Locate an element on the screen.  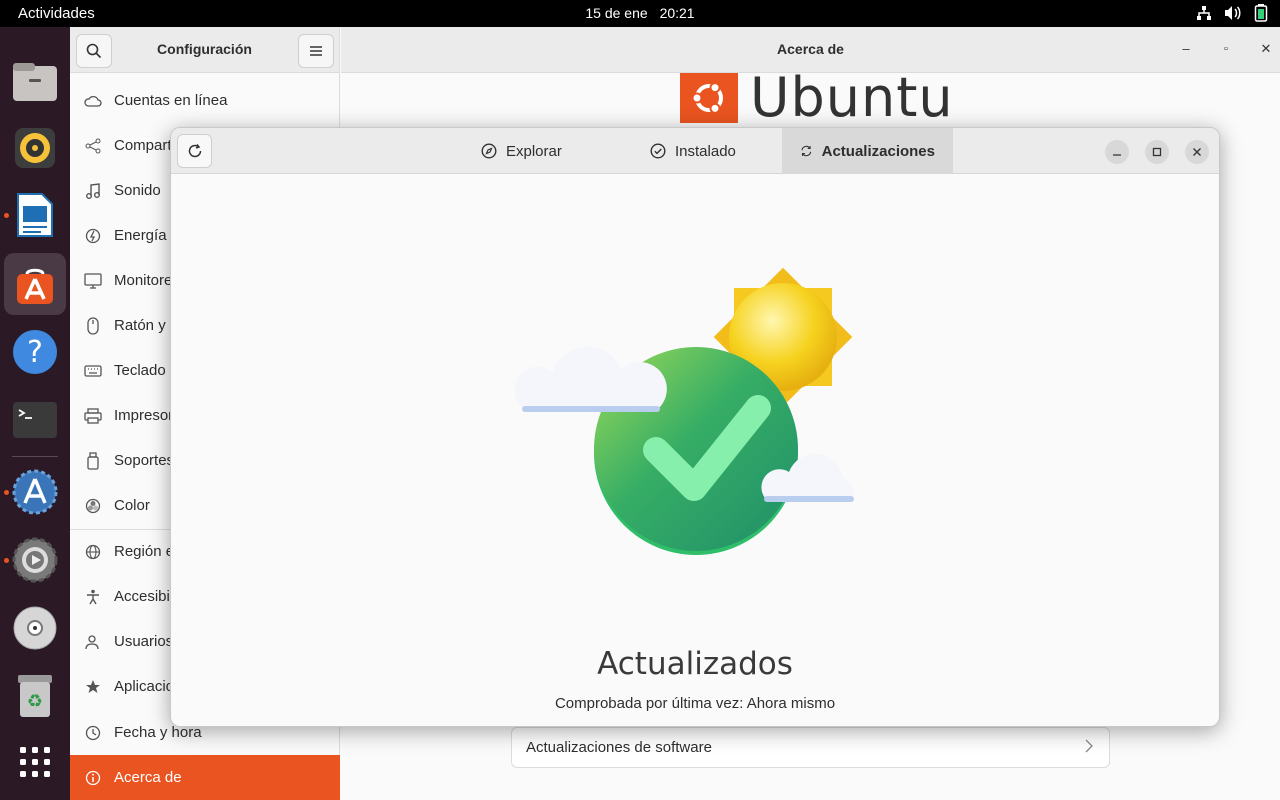
status-title: Actualizados is located at coordinates (695, 664).